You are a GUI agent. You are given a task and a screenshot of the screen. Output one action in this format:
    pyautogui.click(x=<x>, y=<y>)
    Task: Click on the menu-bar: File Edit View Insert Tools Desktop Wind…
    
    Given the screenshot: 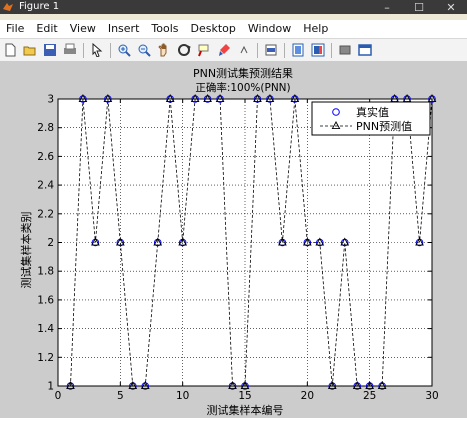 What is the action you would take?
    pyautogui.click(x=233, y=29)
    